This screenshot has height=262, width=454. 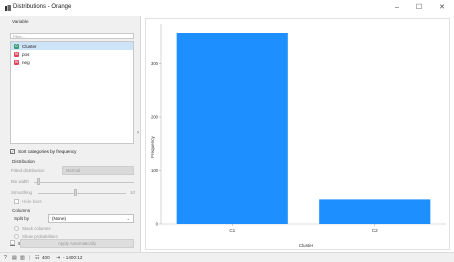 I want to click on apply-automatically-button: Apply Automatically, so click(x=77, y=243).